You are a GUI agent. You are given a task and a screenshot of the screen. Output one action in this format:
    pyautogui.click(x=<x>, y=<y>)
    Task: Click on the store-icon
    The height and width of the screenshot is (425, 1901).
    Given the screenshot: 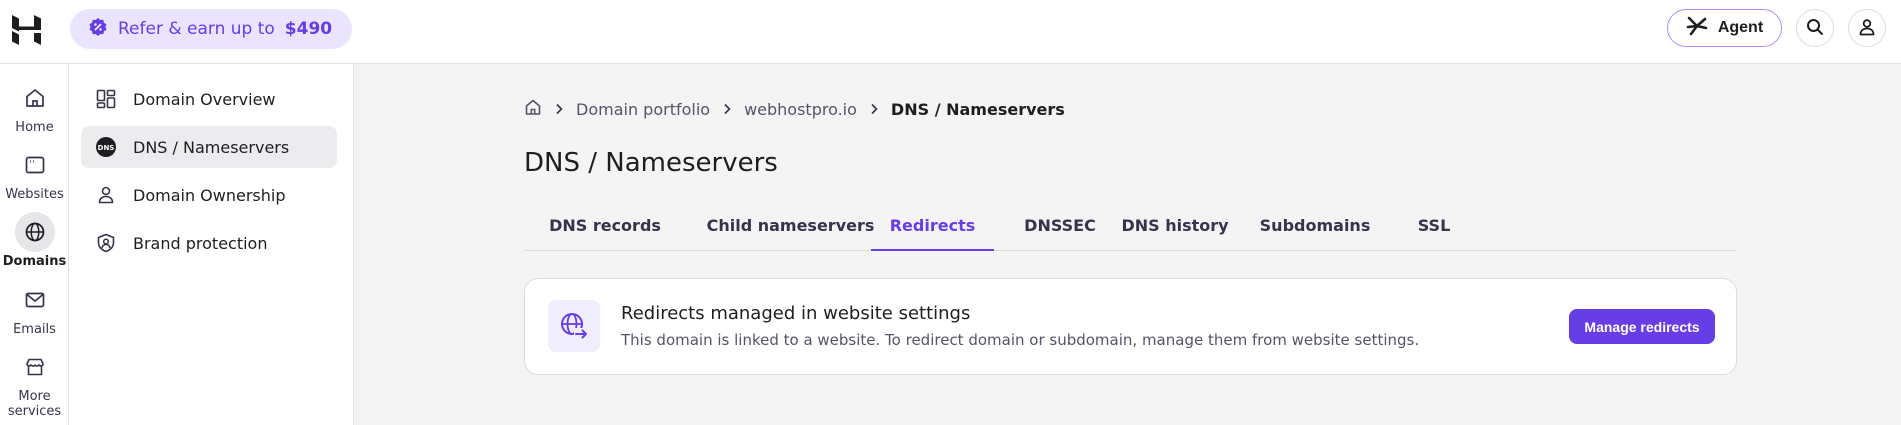 What is the action you would take?
    pyautogui.click(x=35, y=367)
    